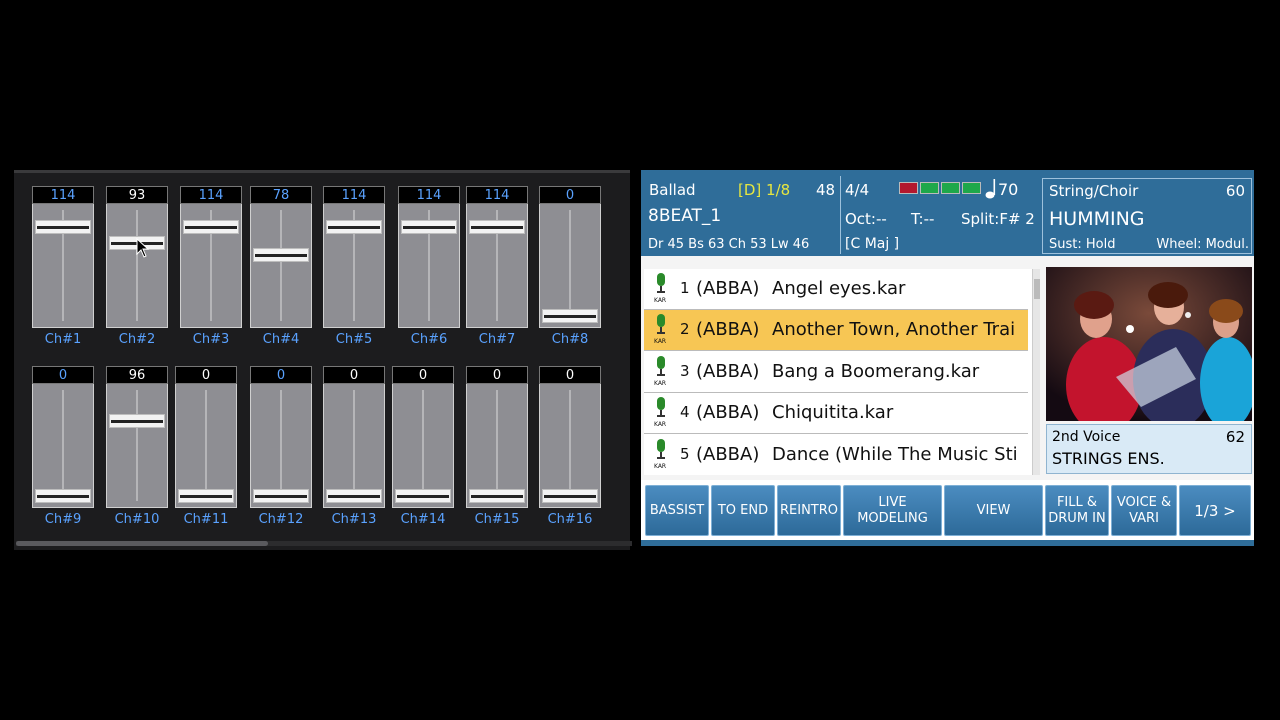 The image size is (1280, 720). What do you see at coordinates (1149, 449) in the screenshot?
I see `second-voice-box: 2nd Voice 62 STRINGS ENS.` at bounding box center [1149, 449].